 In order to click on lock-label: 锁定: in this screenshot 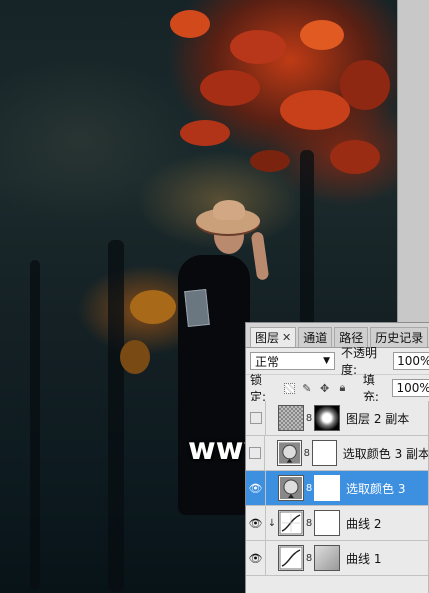, I will do `click(258, 388)`.